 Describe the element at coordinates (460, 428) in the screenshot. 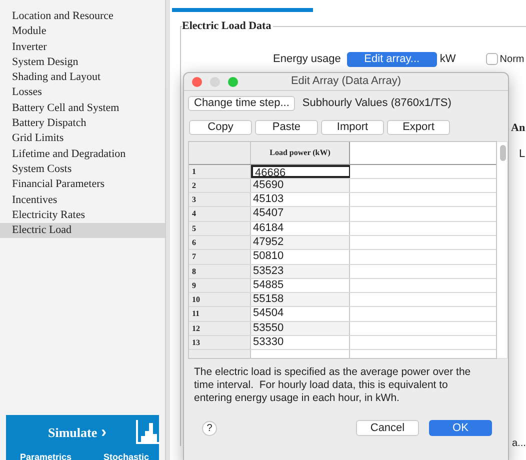

I see `ok-button: OK` at that location.